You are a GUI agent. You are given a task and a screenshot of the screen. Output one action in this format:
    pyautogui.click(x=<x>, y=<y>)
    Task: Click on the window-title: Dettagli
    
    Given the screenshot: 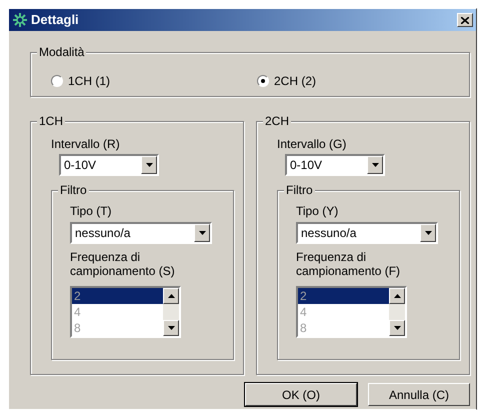 What is the action you would take?
    pyautogui.click(x=55, y=20)
    